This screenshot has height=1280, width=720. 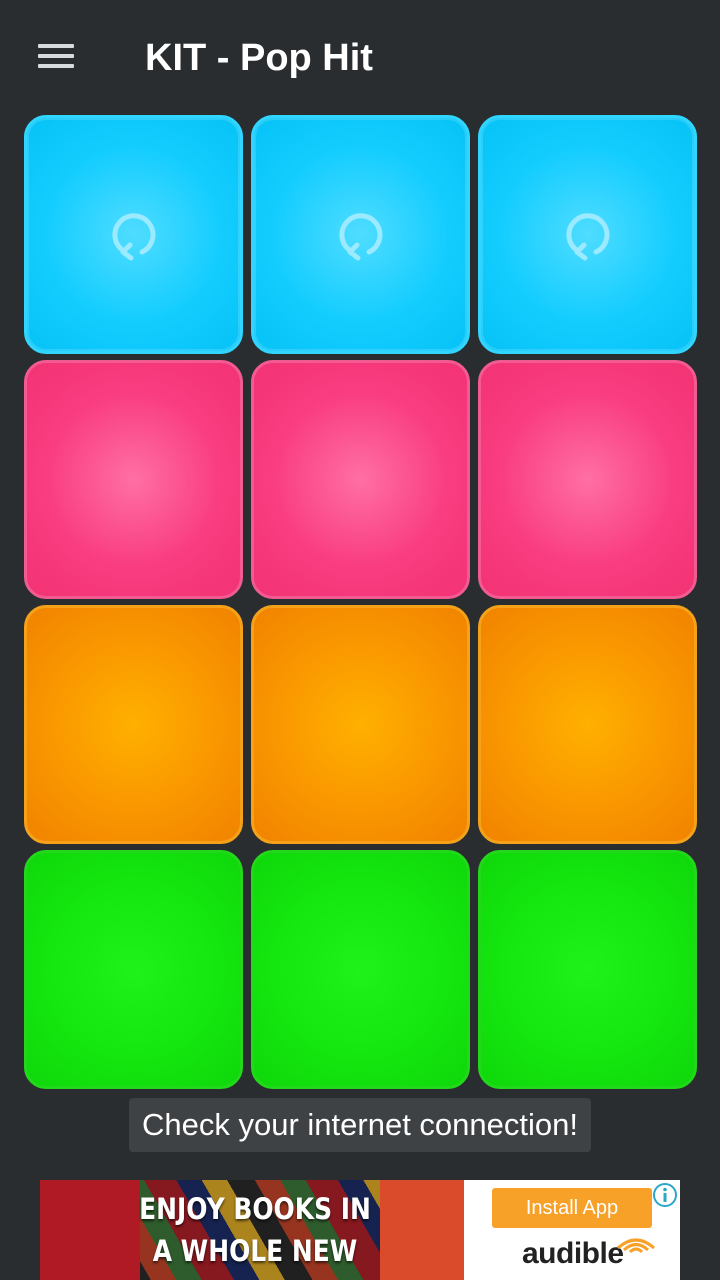 I want to click on audible-waves-icon, so click(x=636, y=1246).